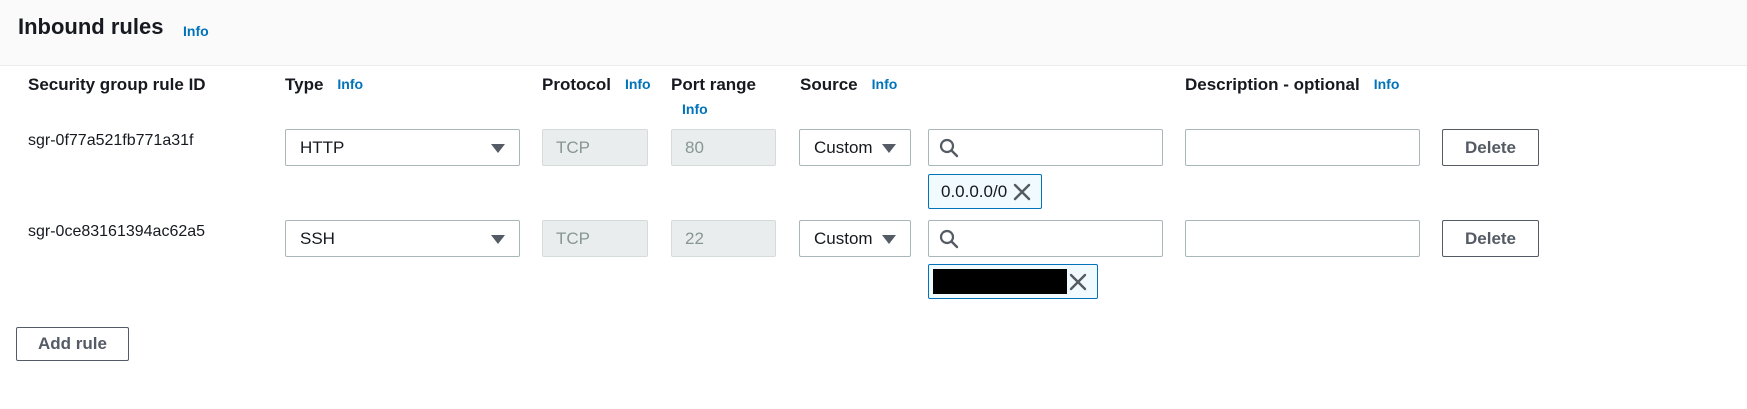 The width and height of the screenshot is (1747, 409). I want to click on cidr-token: 0.0.0.0/0, so click(985, 191).